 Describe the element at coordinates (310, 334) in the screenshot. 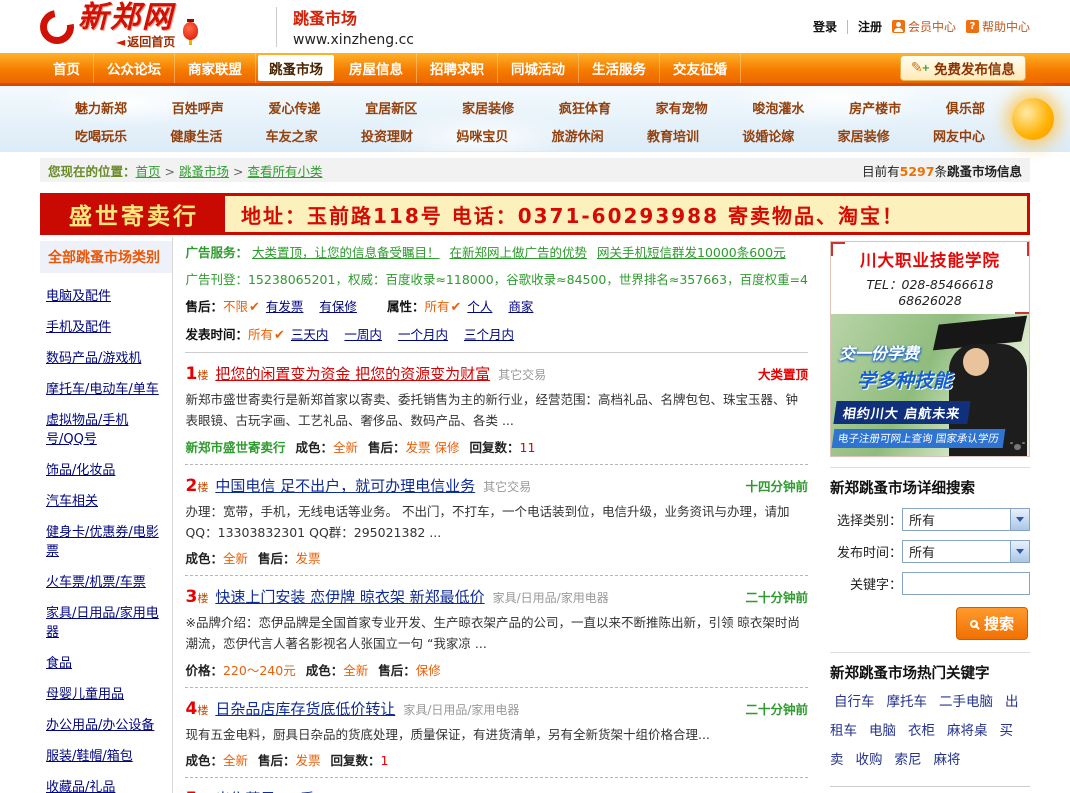

I see `filter-option-link: 三天内` at that location.